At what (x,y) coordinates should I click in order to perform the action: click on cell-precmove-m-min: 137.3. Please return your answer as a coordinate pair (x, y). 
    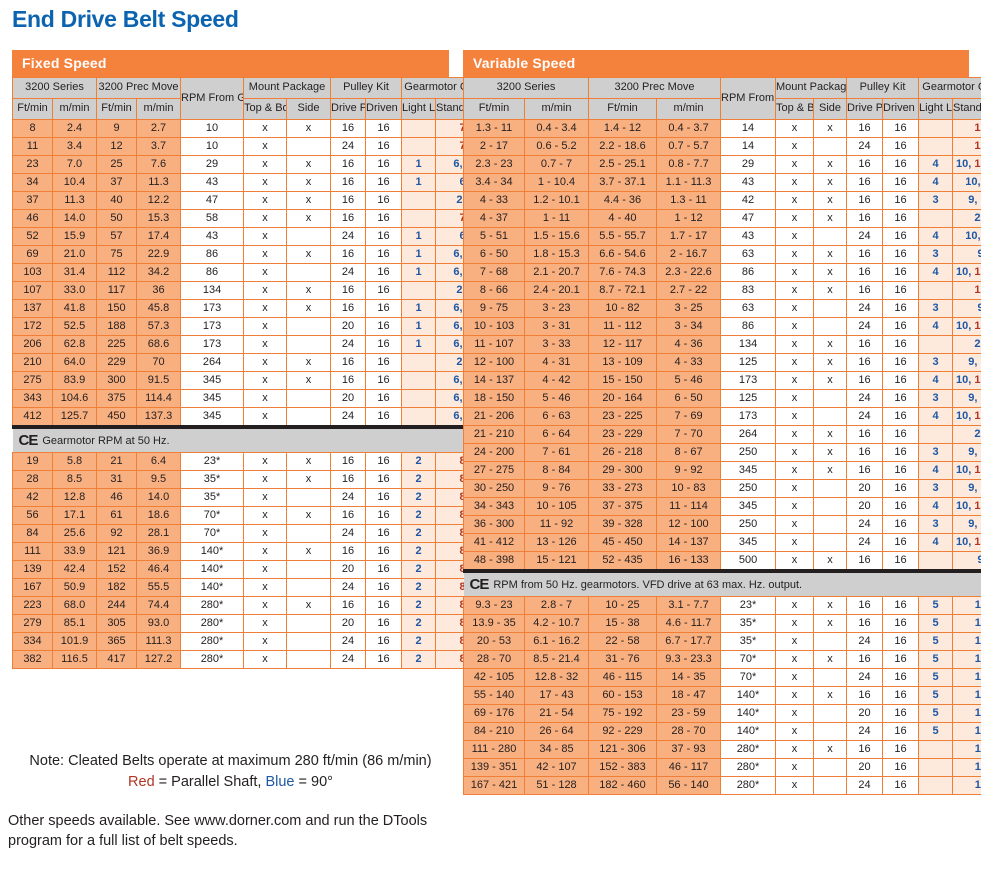
    Looking at the image, I should click on (158, 417).